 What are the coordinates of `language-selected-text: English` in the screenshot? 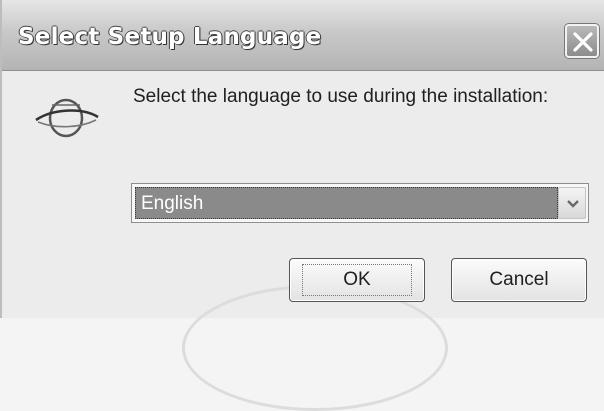 It's located at (172, 203).